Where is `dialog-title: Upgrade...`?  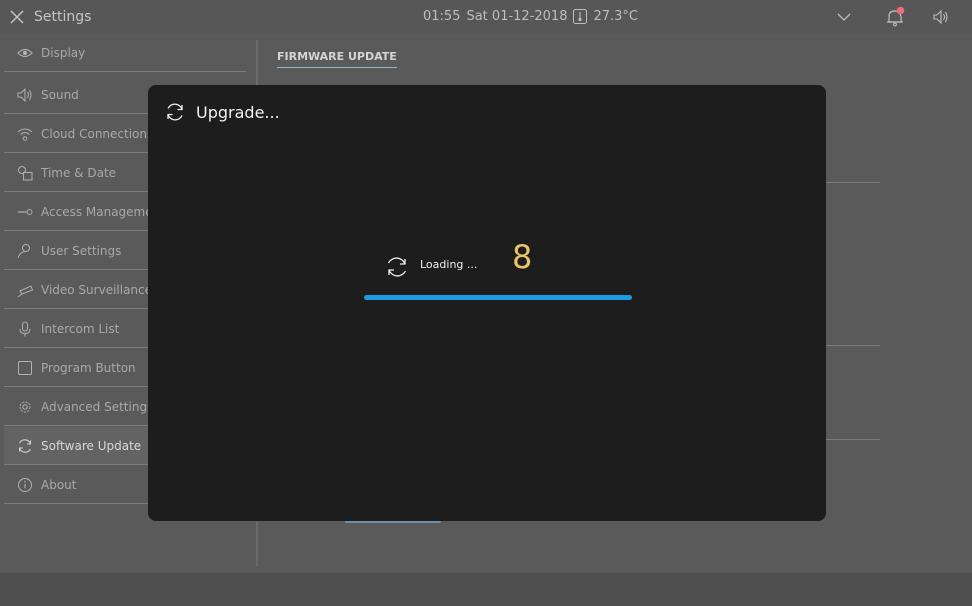
dialog-title: Upgrade... is located at coordinates (238, 112).